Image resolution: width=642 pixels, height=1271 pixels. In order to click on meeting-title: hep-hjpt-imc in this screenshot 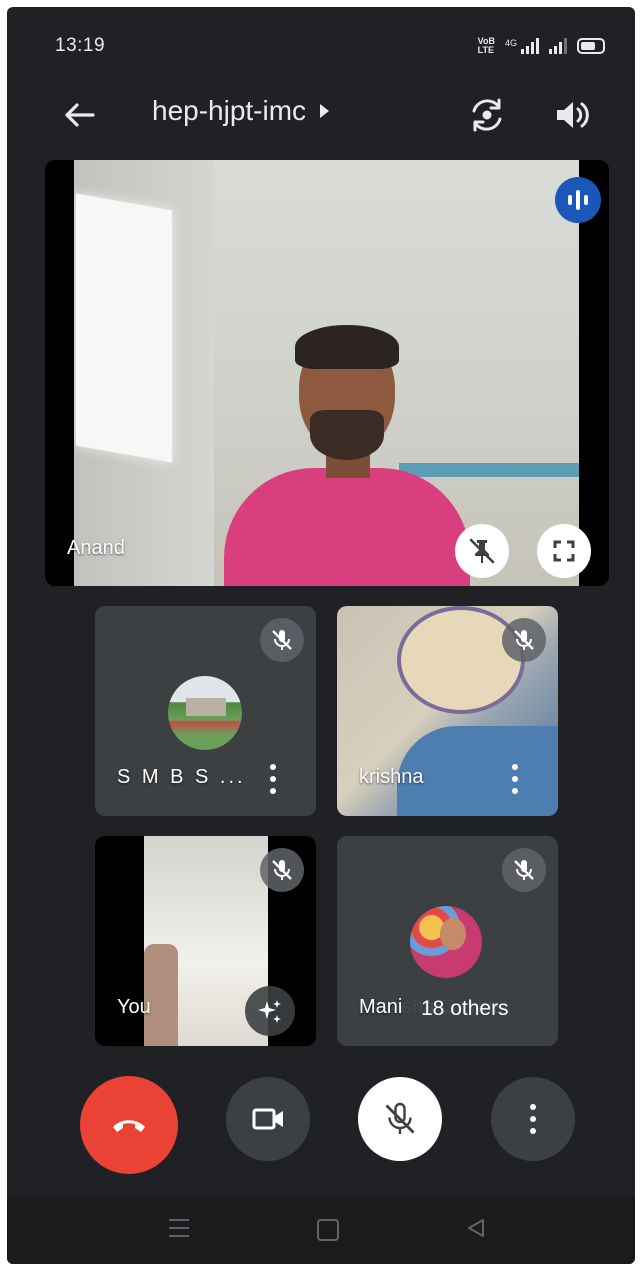, I will do `click(241, 111)`.